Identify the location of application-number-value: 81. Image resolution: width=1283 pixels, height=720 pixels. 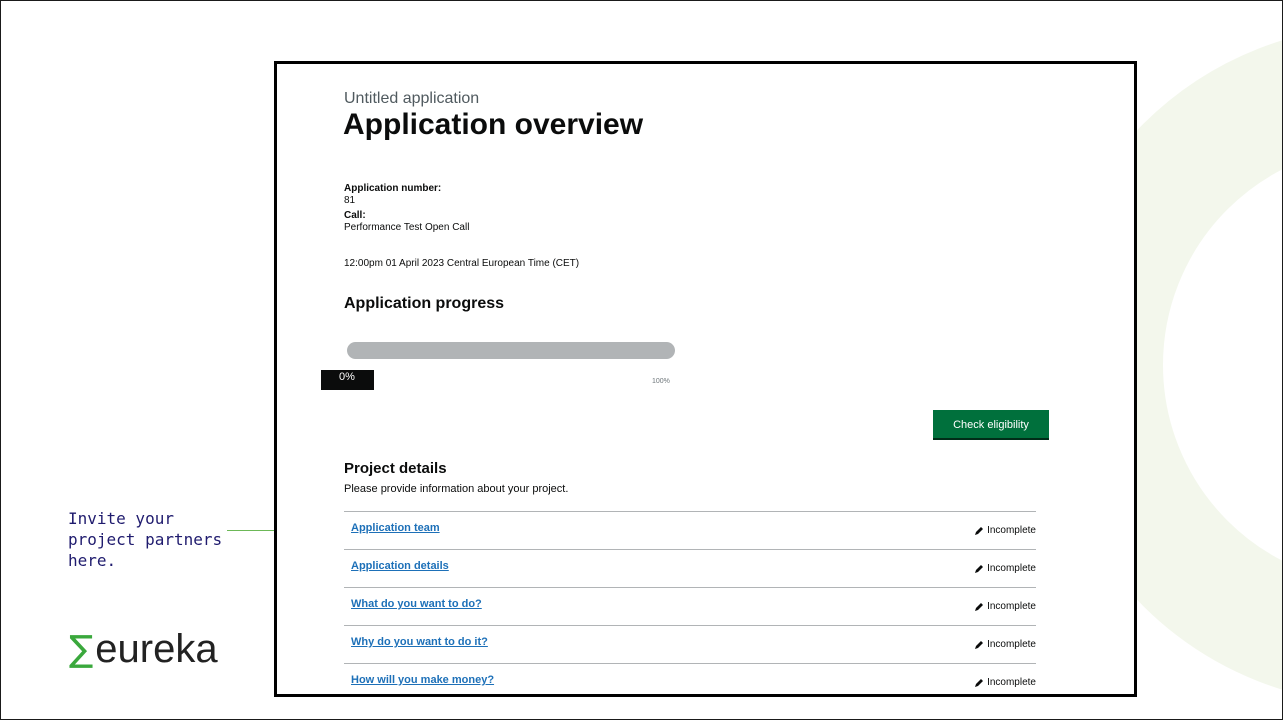
(350, 200).